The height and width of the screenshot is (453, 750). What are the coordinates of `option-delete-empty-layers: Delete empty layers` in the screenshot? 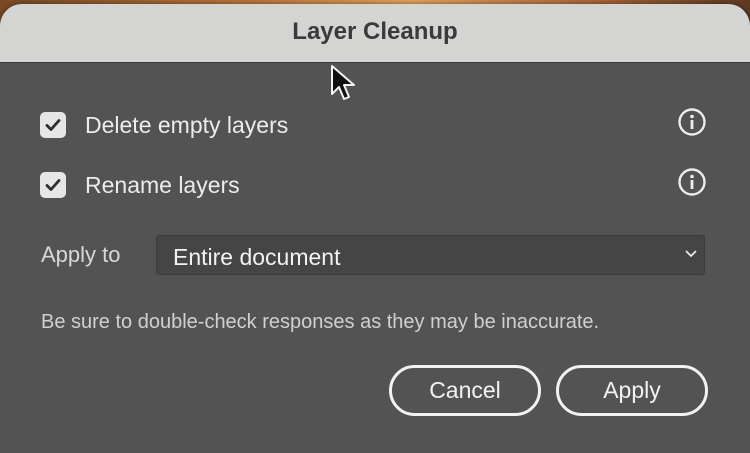 It's located at (164, 125).